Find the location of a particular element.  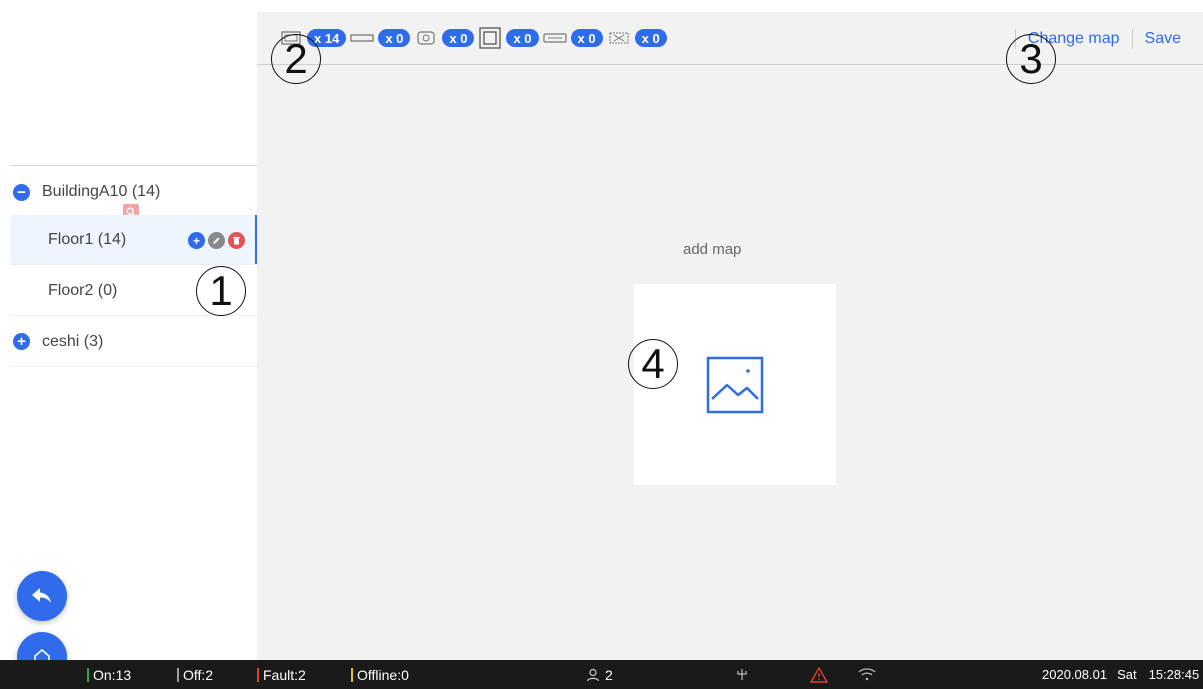

user-count: 2 is located at coordinates (599, 675).